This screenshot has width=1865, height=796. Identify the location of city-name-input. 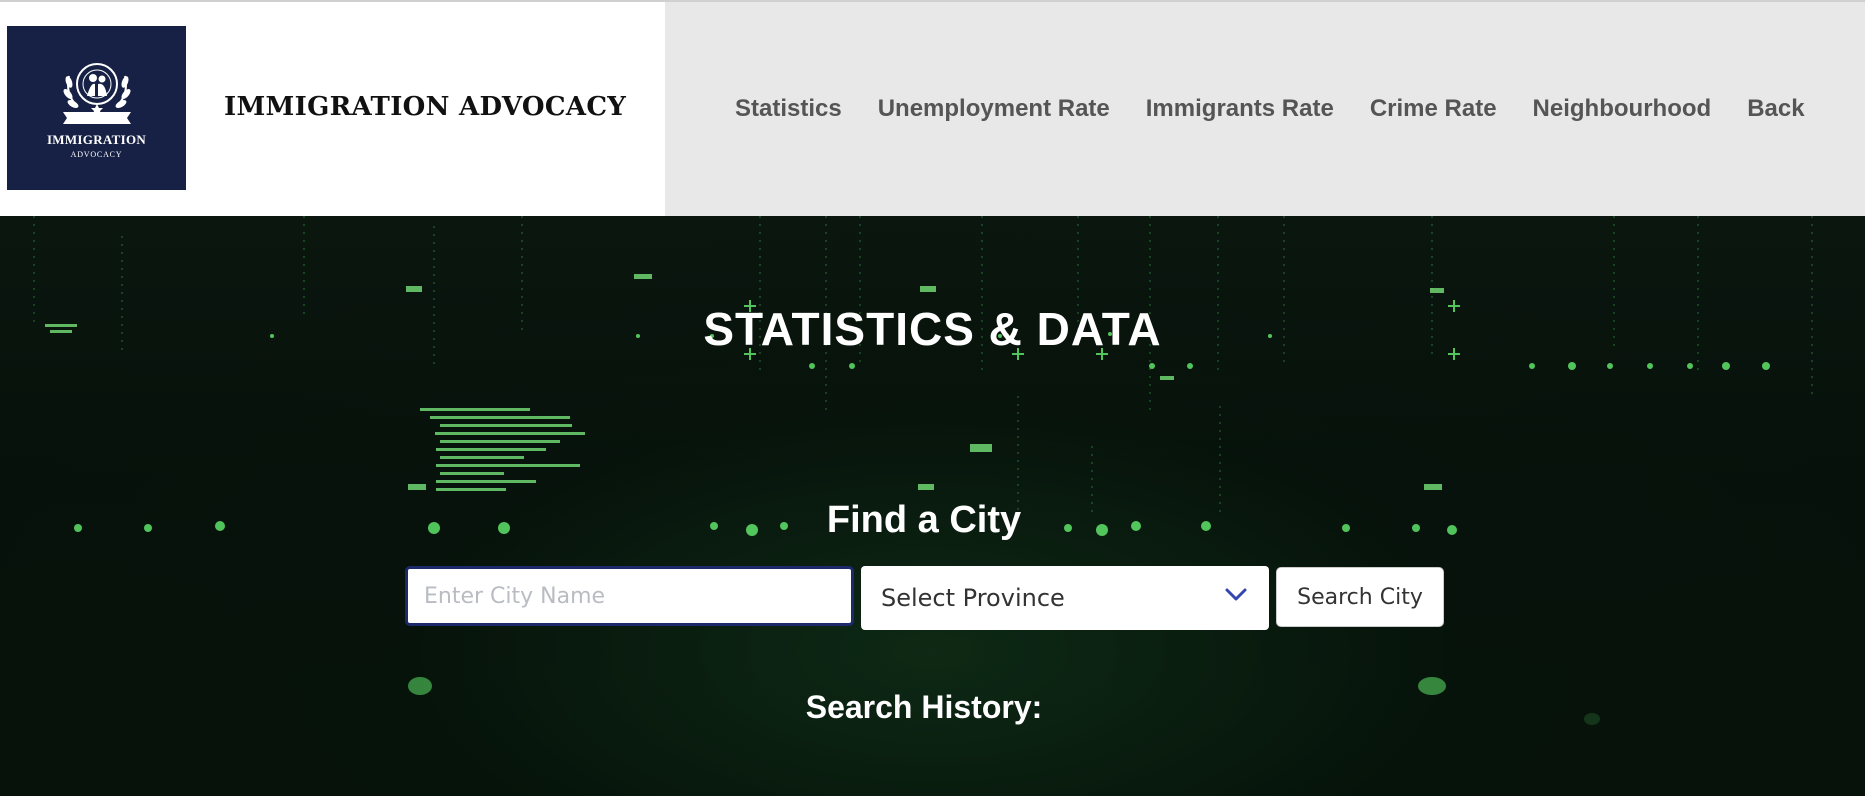
(629, 596).